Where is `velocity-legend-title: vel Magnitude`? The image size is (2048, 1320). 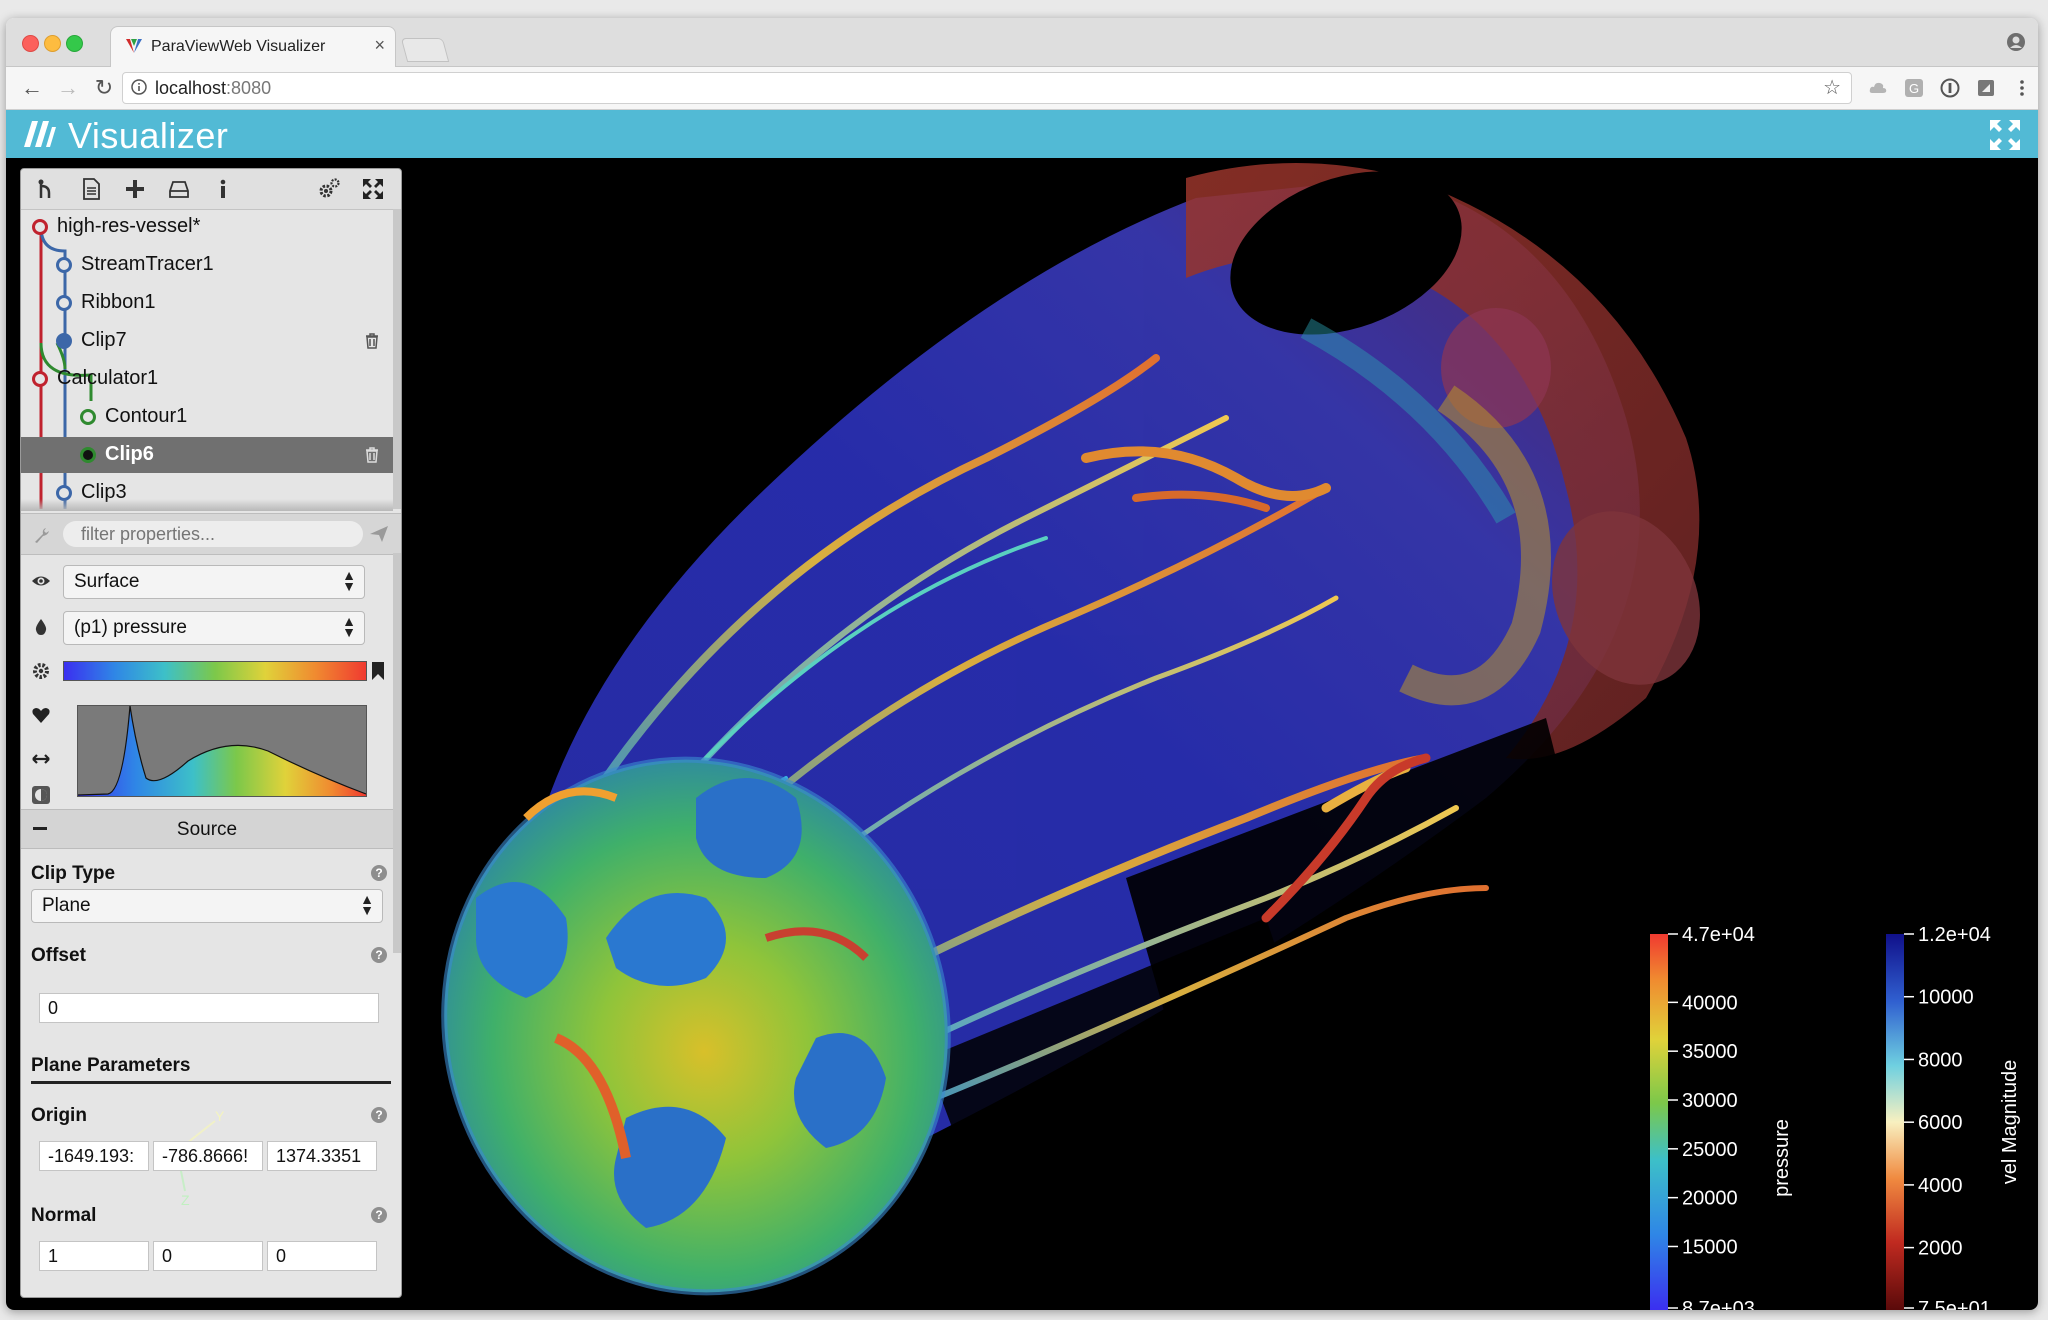
velocity-legend-title: vel Magnitude is located at coordinates (2010, 1122).